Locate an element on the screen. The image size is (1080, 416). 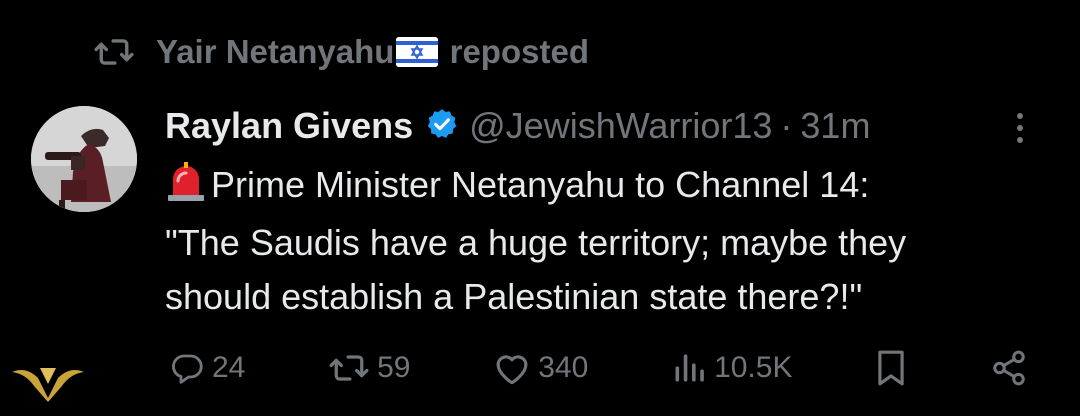
author-handle: @JewishWarrior13 is located at coordinates (620, 126).